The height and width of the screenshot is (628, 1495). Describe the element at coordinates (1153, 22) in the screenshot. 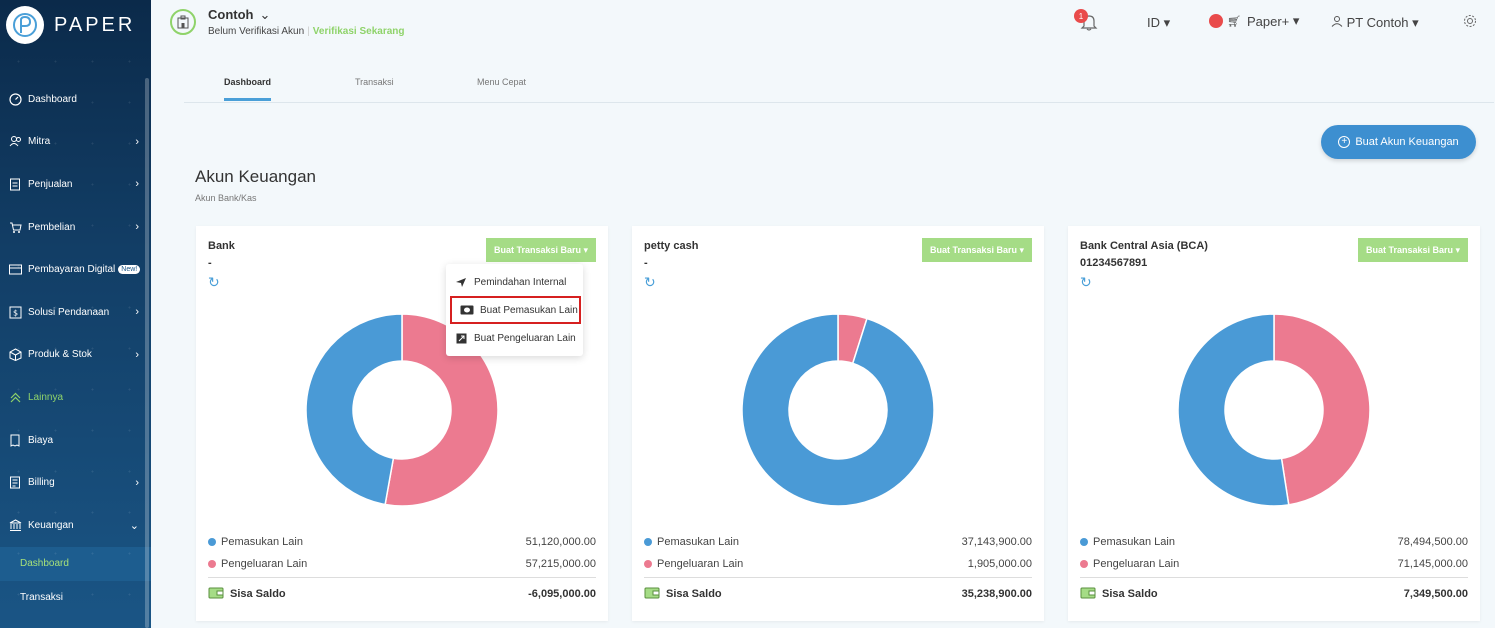

I see `language-label: ID` at that location.